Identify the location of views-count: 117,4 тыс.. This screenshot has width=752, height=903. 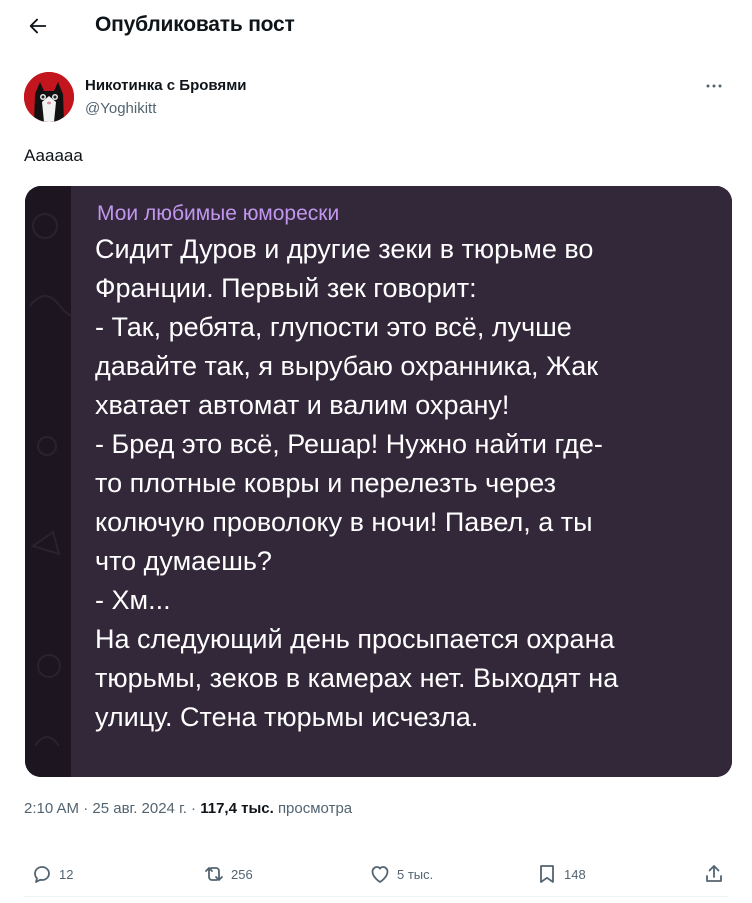
(237, 808).